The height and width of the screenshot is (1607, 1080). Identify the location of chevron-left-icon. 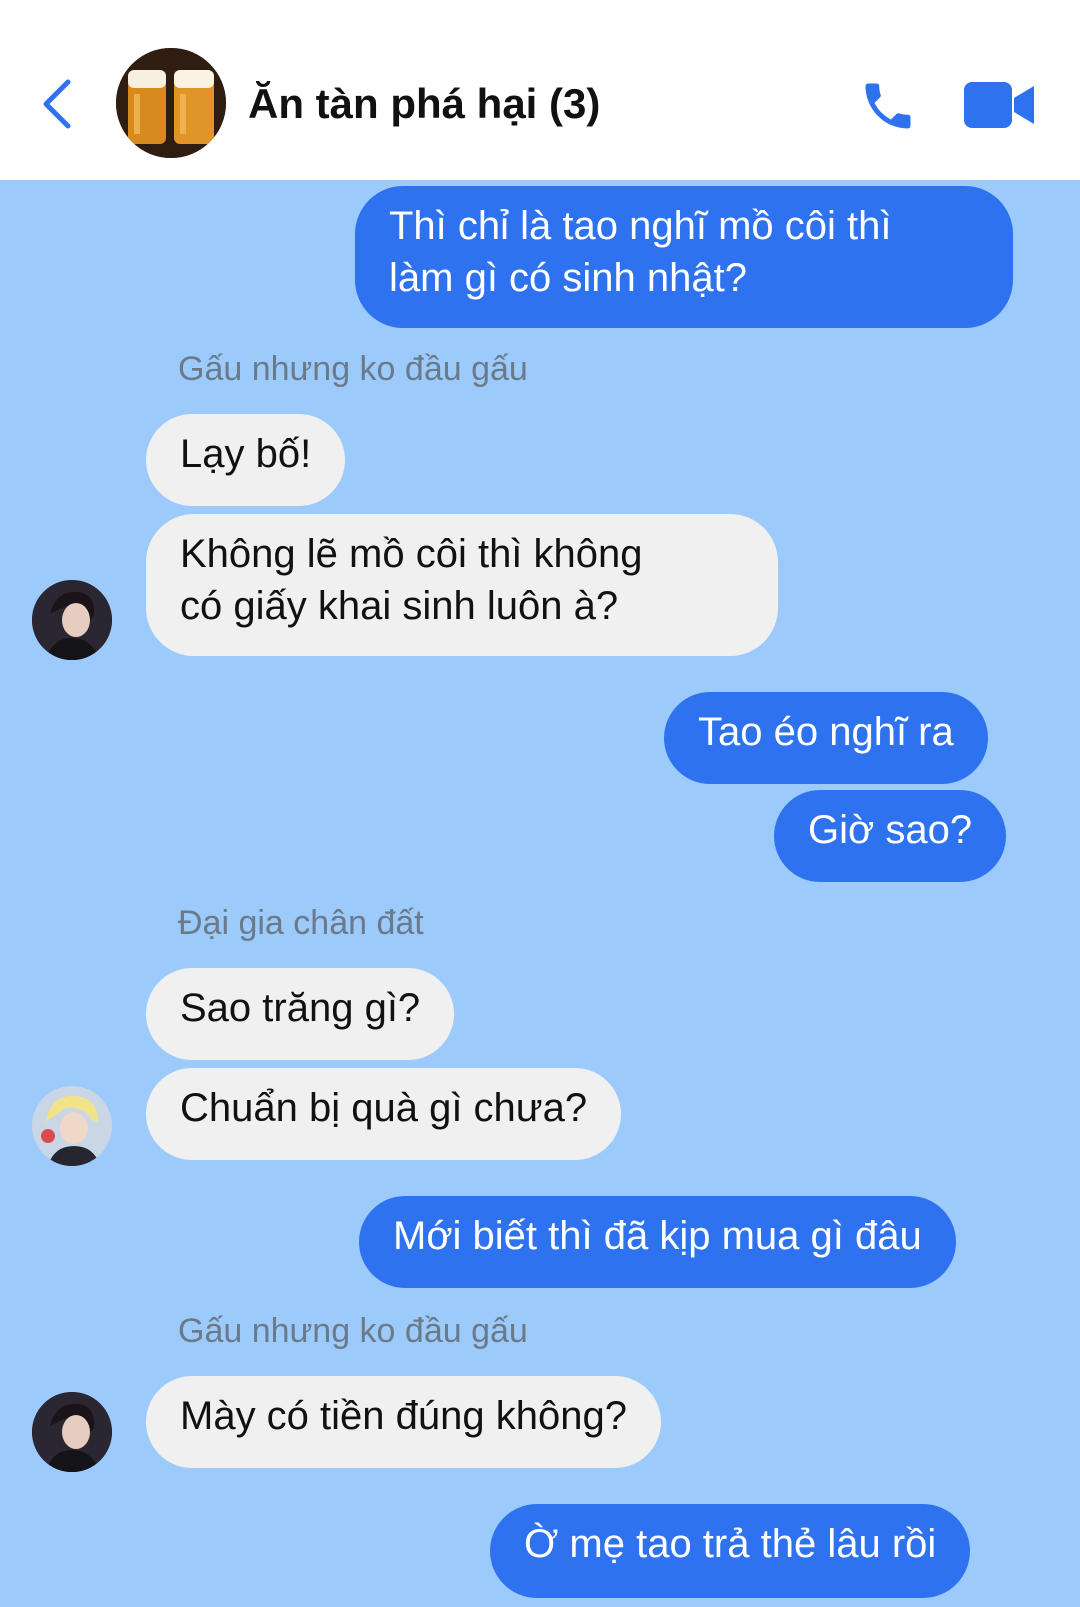
(58, 104).